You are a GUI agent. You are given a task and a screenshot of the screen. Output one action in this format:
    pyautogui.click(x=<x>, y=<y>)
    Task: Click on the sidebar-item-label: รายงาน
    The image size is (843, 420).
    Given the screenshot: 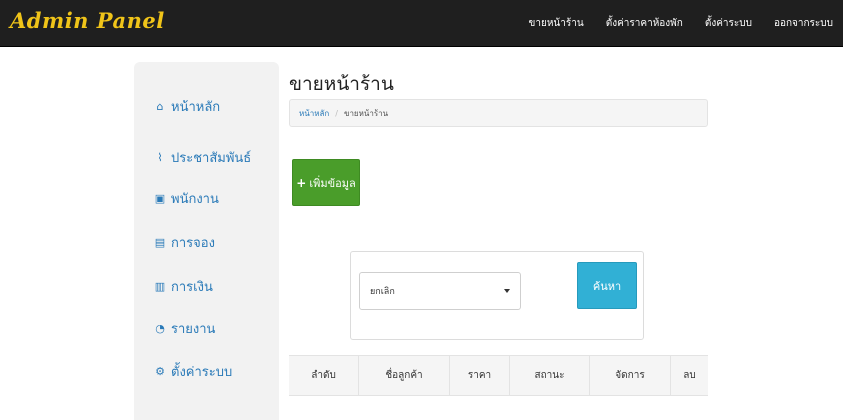 What is the action you would take?
    pyautogui.click(x=193, y=329)
    